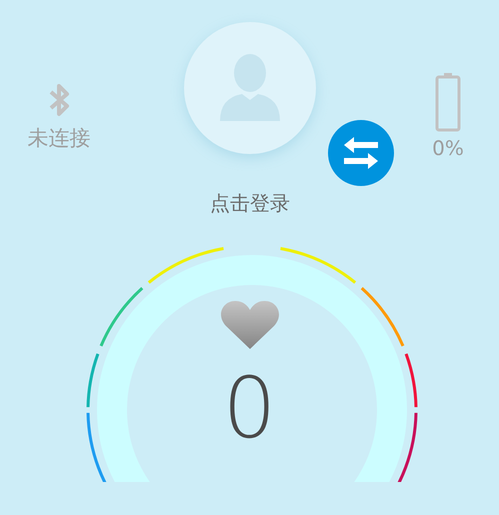  What do you see at coordinates (448, 148) in the screenshot?
I see `battery-percentage: 0%` at bounding box center [448, 148].